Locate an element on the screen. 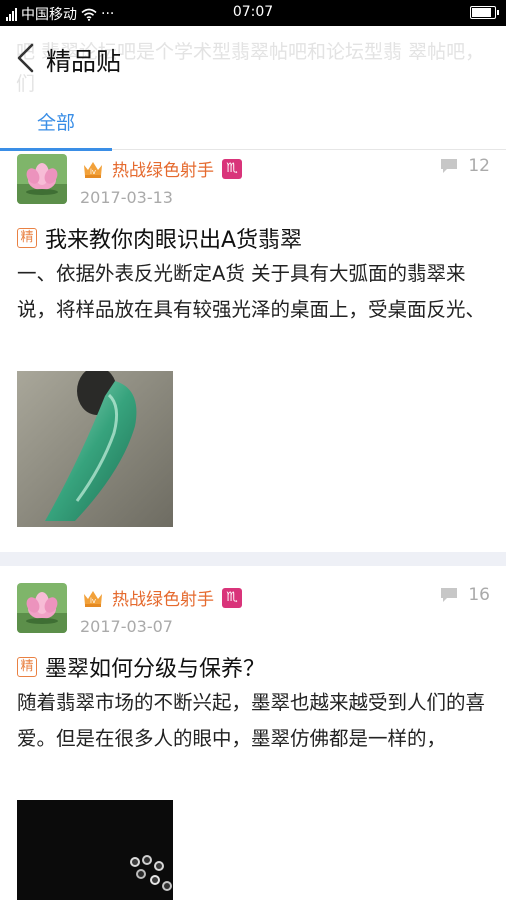 This screenshot has height=900, width=506. battery-icon is located at coordinates (484, 12).